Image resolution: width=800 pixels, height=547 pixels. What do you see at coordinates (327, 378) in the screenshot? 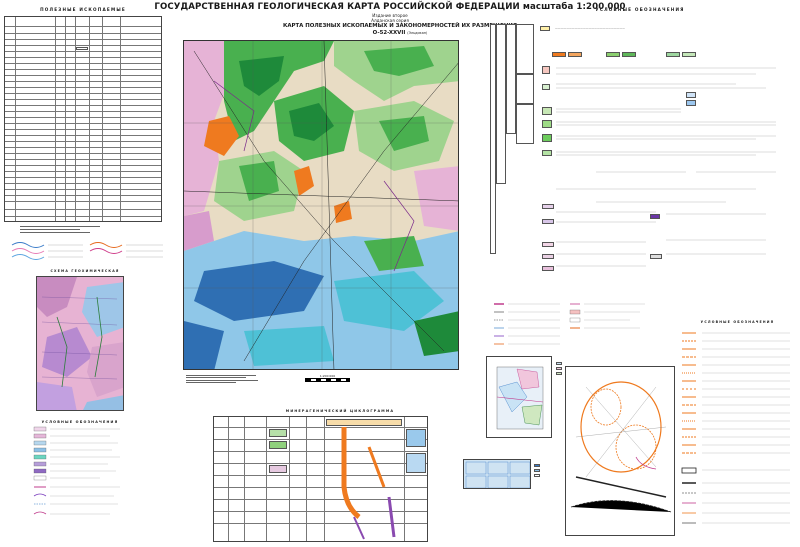
I see `scale-bar: 1:200 000` at bounding box center [327, 378].